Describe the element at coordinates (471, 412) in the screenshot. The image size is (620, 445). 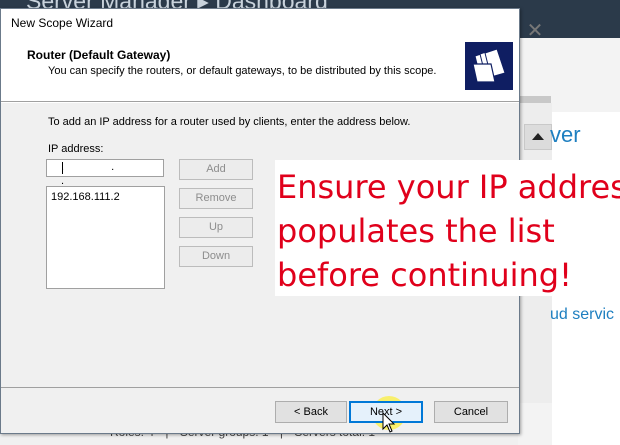
I see `cancel-button: Cancel` at that location.